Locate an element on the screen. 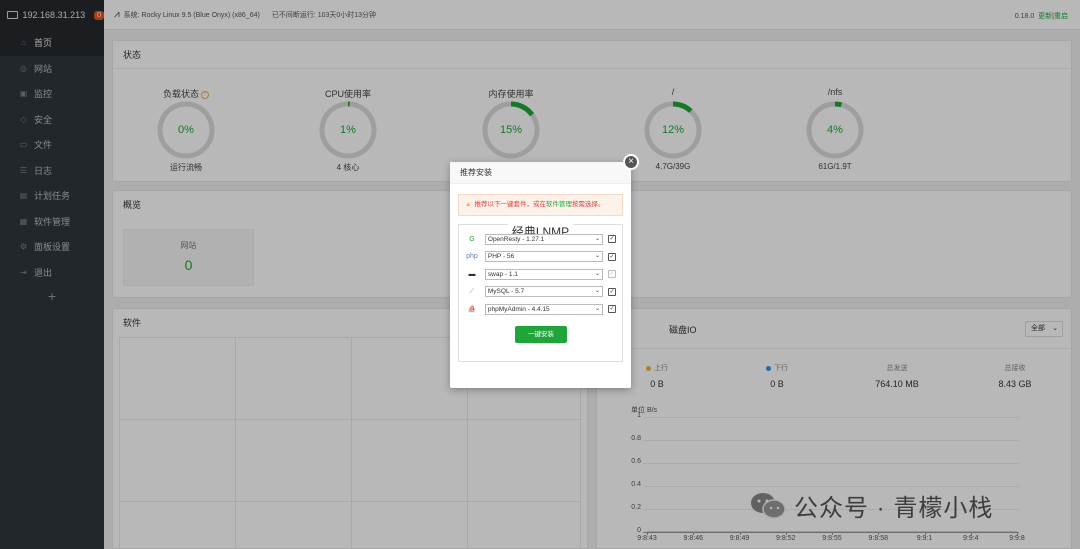 The width and height of the screenshot is (1080, 549). software-row: php PHP - 56 ⌄ ✓ is located at coordinates (540, 257).